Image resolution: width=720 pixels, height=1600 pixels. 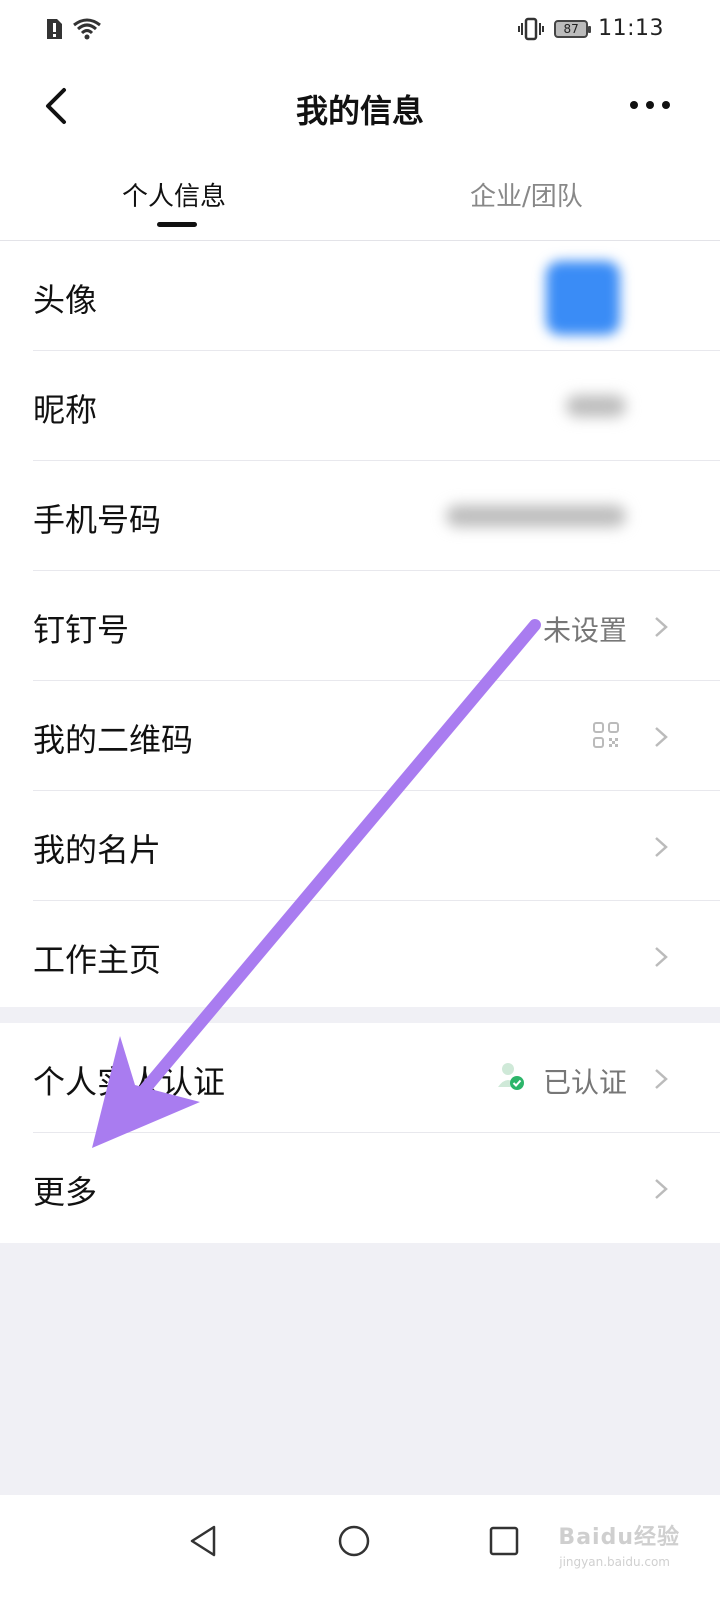 I want to click on row-label: 头像, so click(x=65, y=300).